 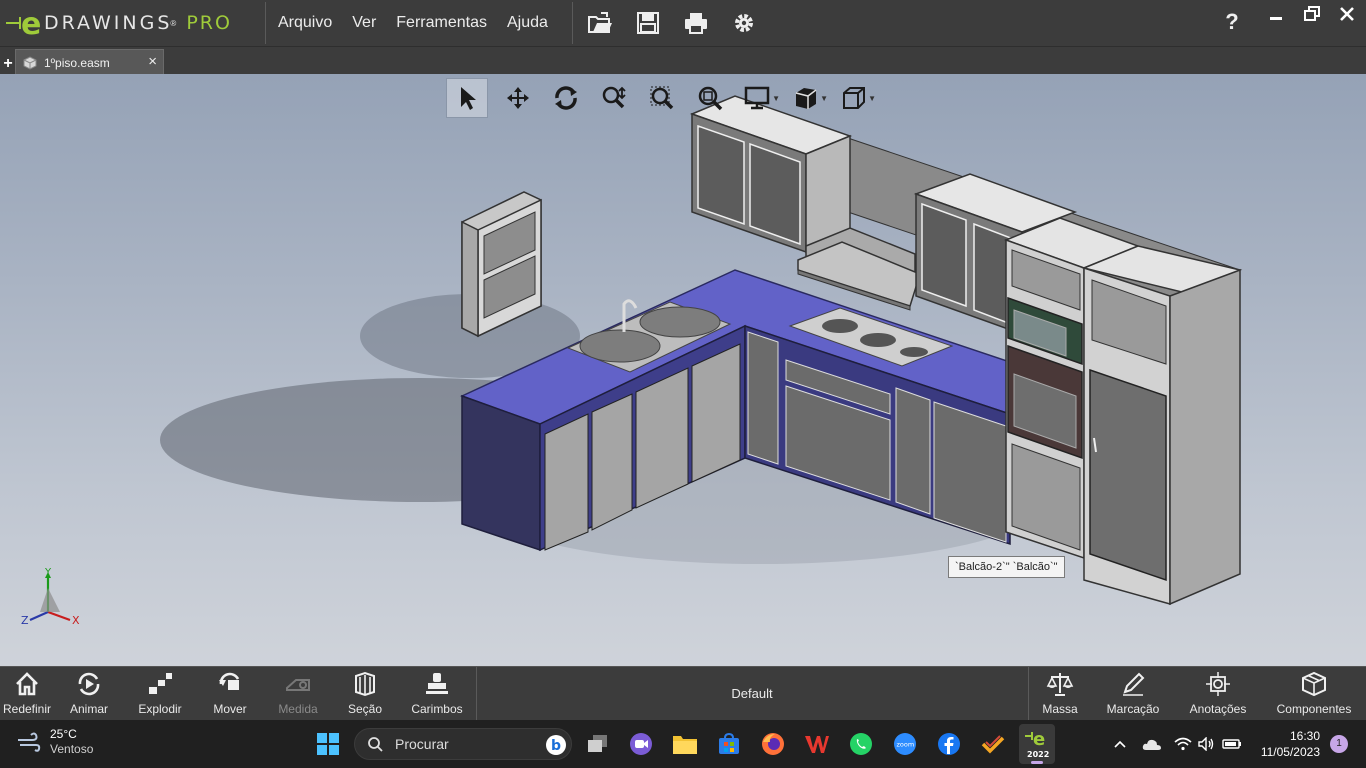 What do you see at coordinates (641, 744) in the screenshot?
I see `teams-button` at bounding box center [641, 744].